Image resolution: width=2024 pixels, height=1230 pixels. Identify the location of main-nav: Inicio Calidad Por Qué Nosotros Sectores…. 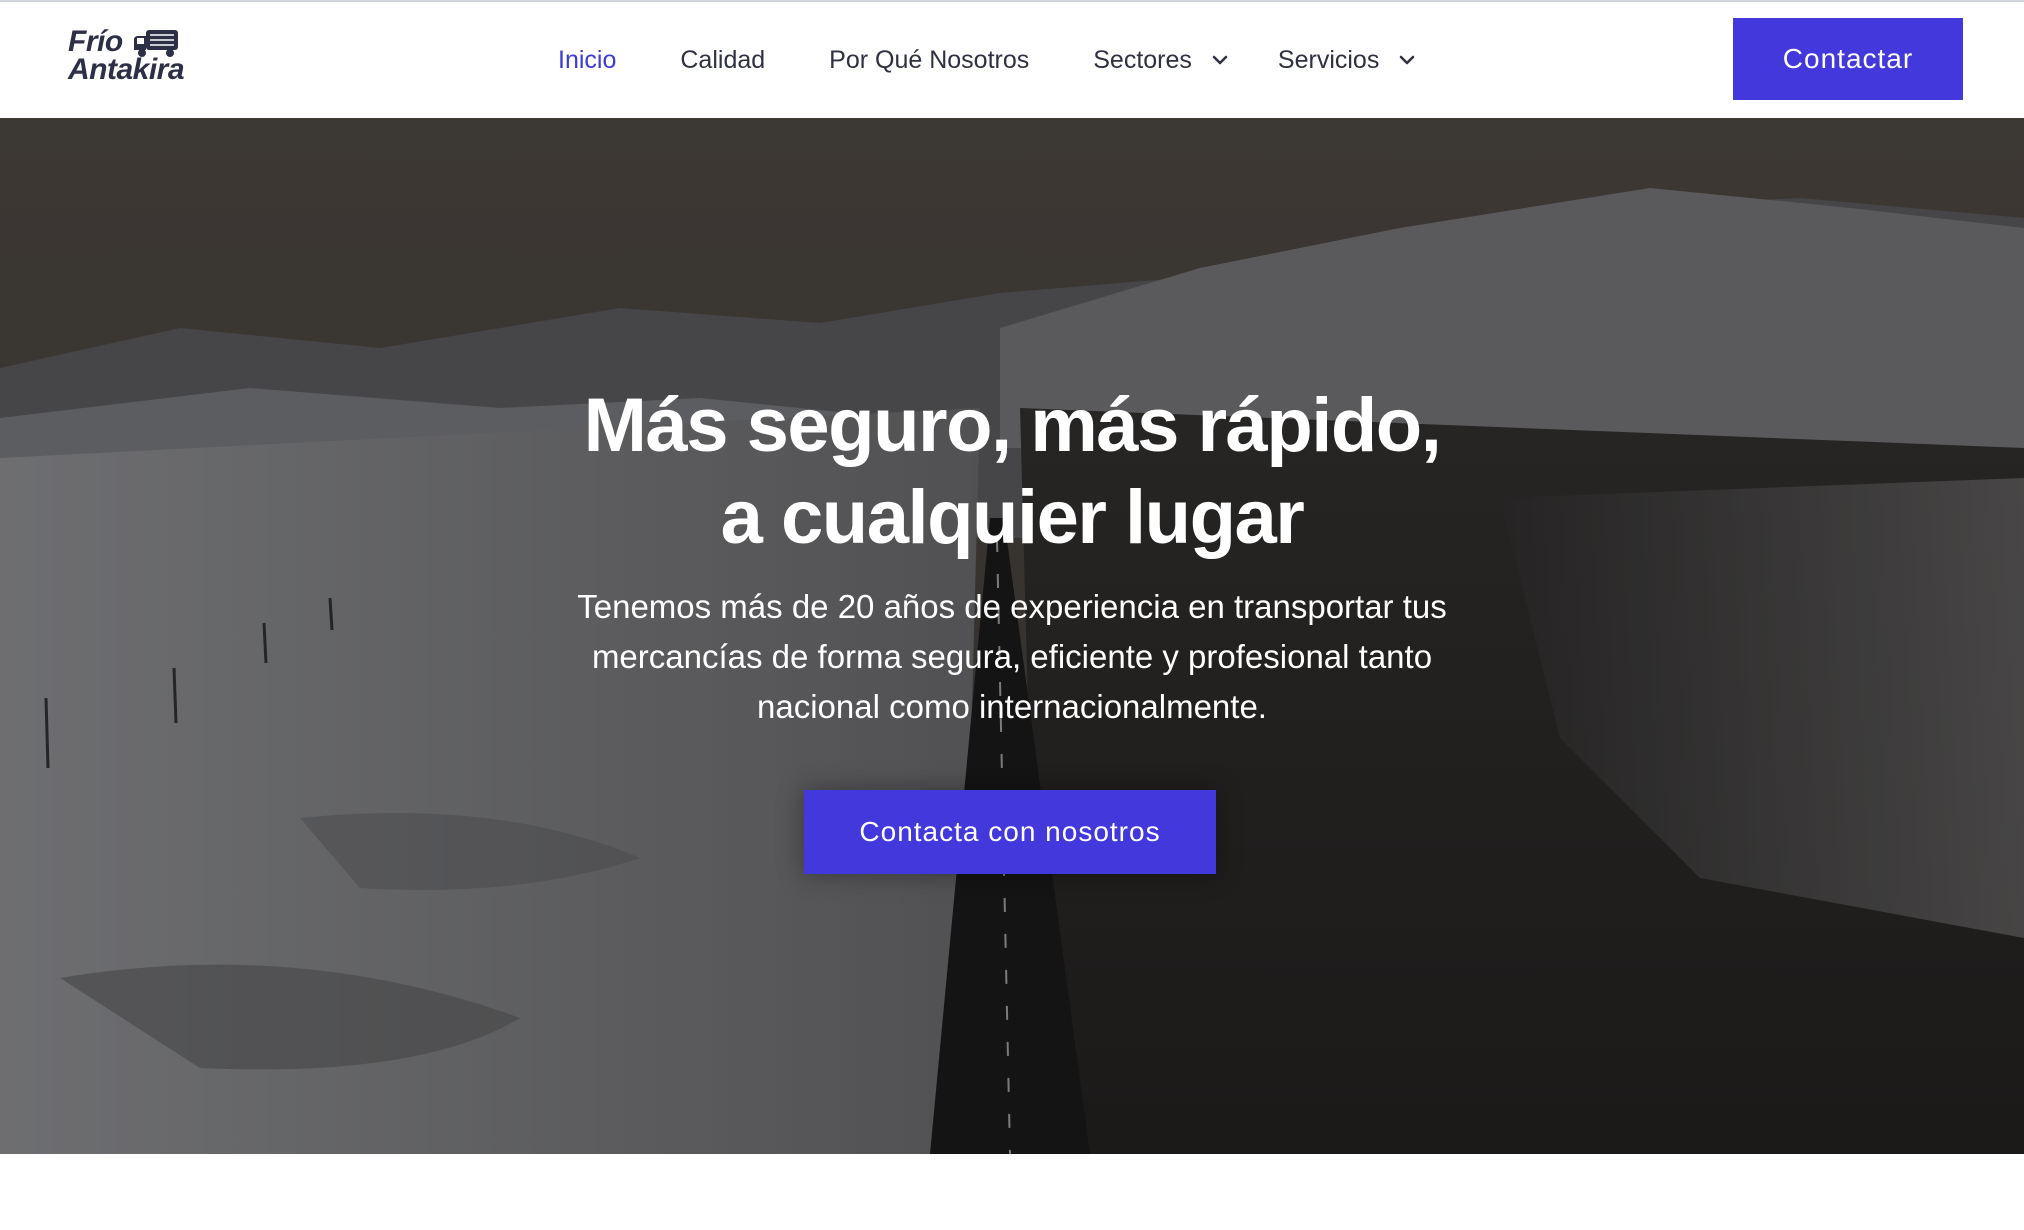
(1011, 60).